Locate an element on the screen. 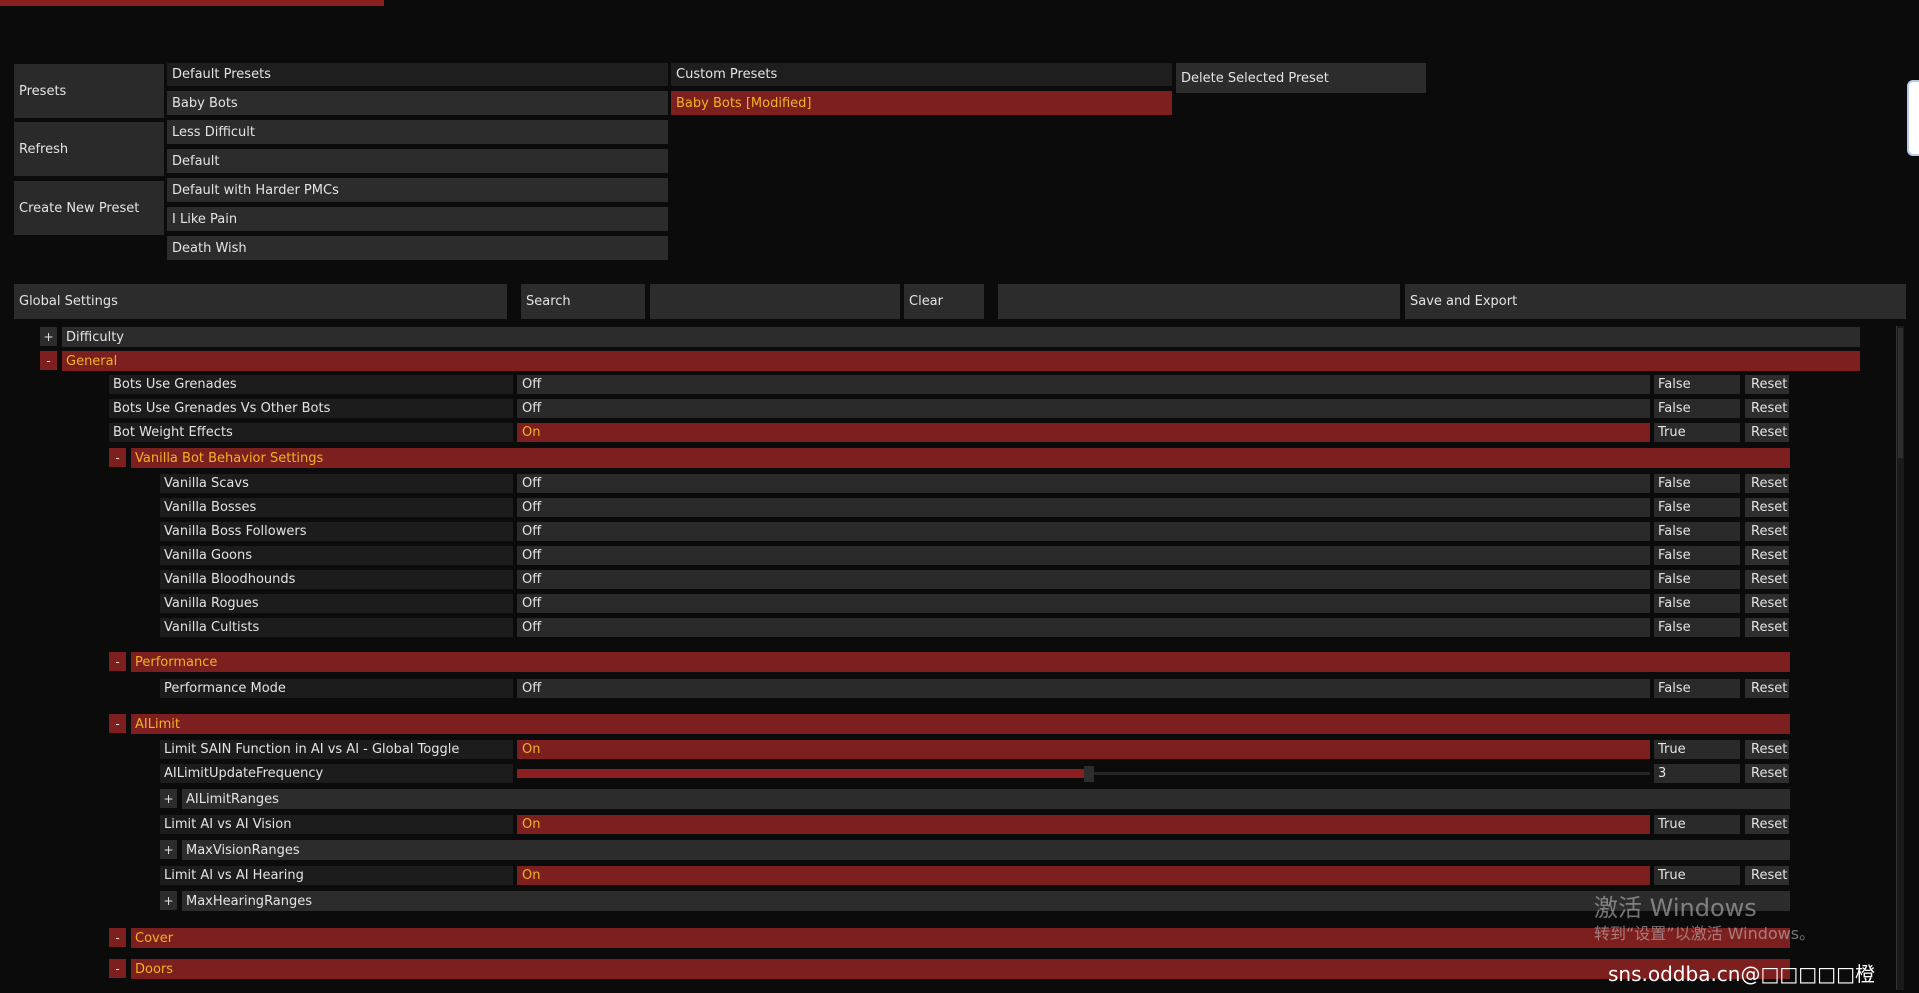 The width and height of the screenshot is (1919, 993). category-vanilla-bot-behavior: Vanilla Bot Behavior Settings is located at coordinates (960, 458).